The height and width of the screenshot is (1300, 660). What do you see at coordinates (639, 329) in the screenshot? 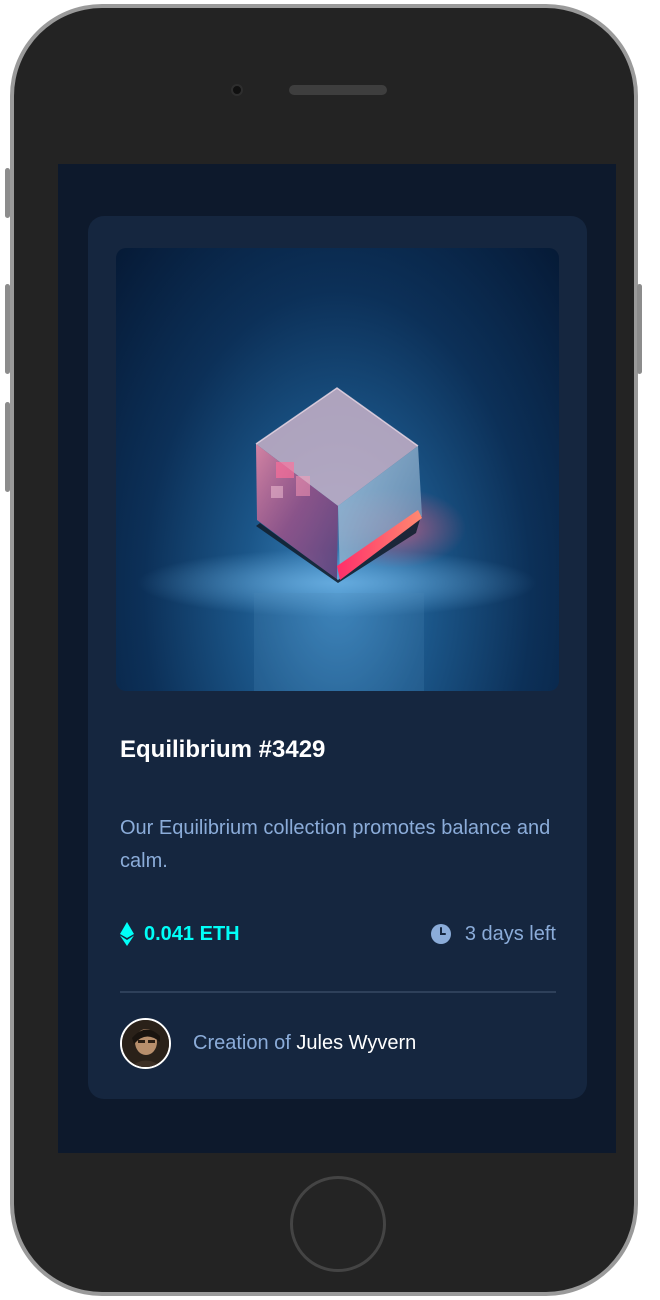
I see `power-button` at bounding box center [639, 329].